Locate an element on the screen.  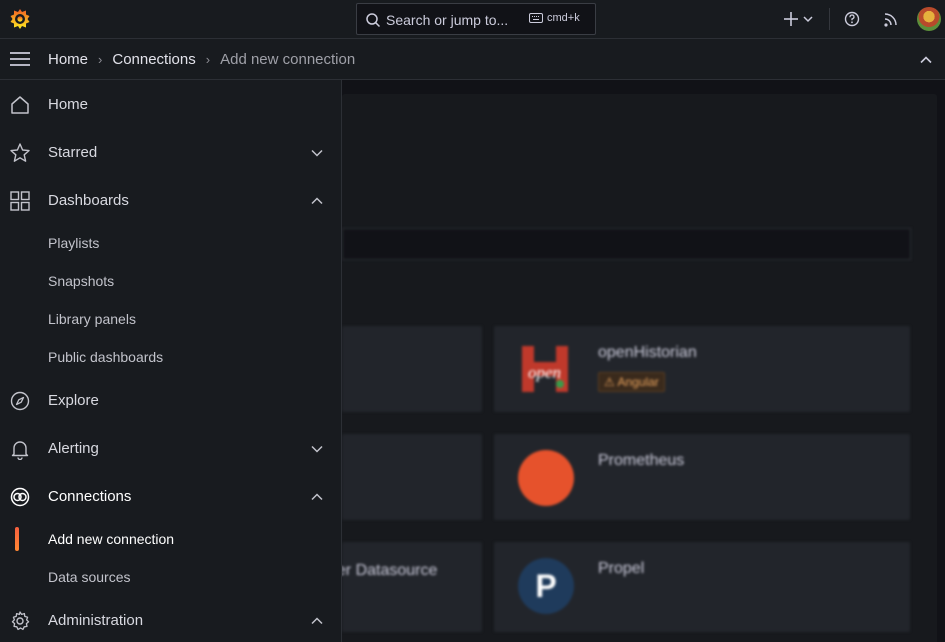
grafana-logo-icon is located at coordinates (20, 19).